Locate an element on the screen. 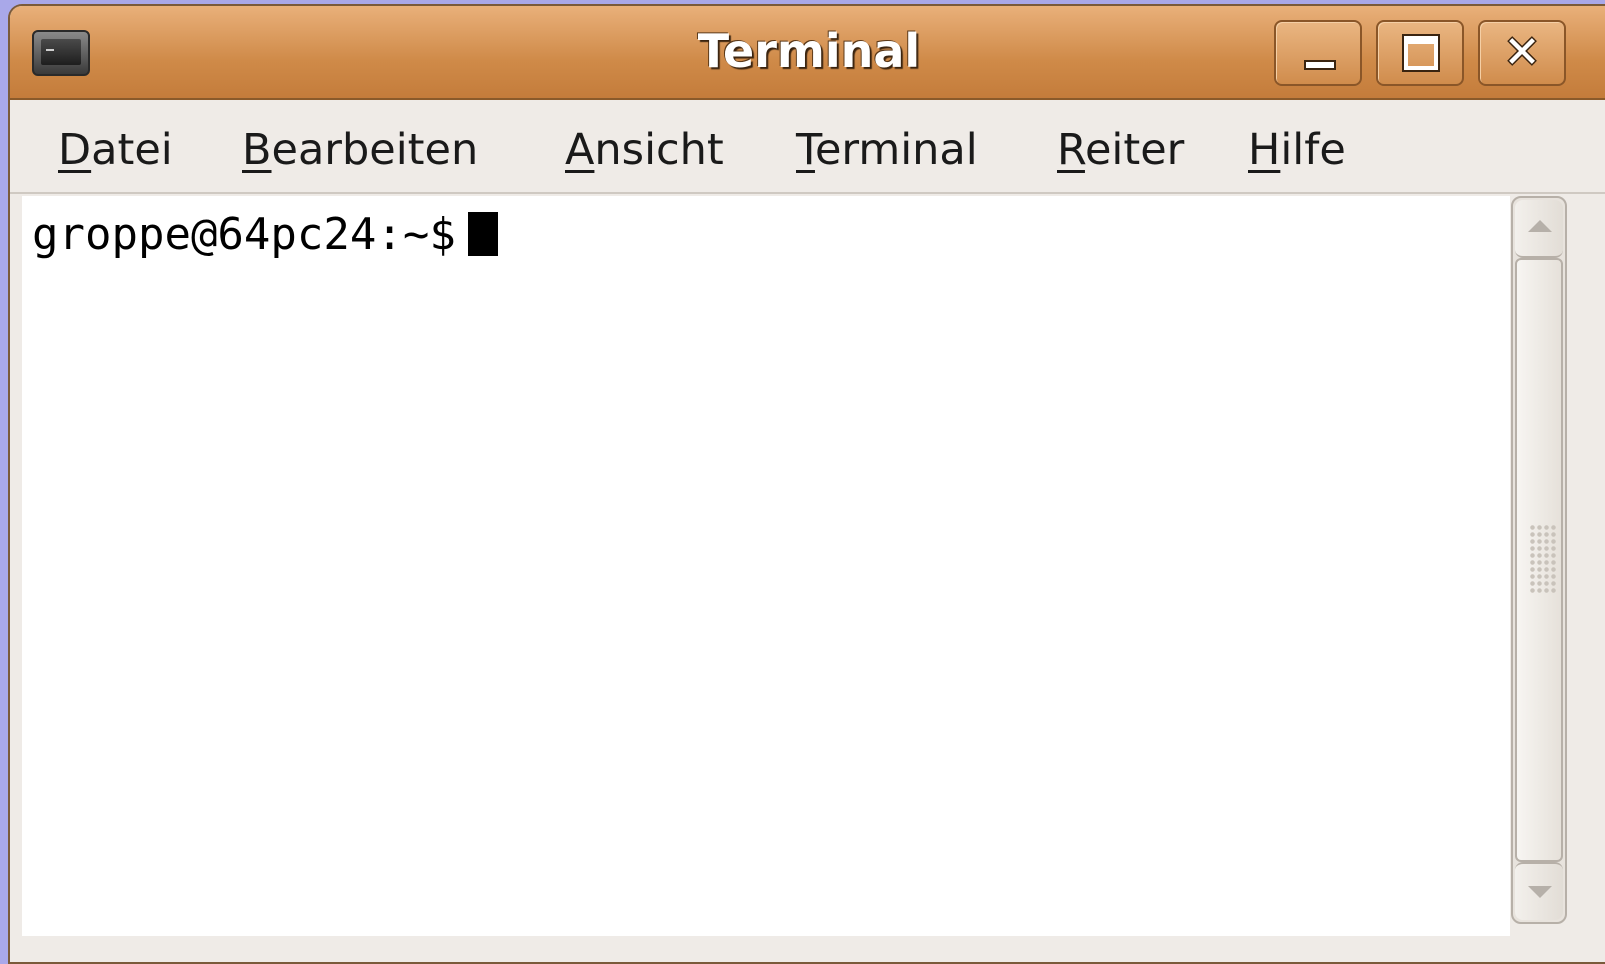 Image resolution: width=1605 pixels, height=964 pixels. prompt-line: groppe@64pc24:~$ is located at coordinates (265, 235).